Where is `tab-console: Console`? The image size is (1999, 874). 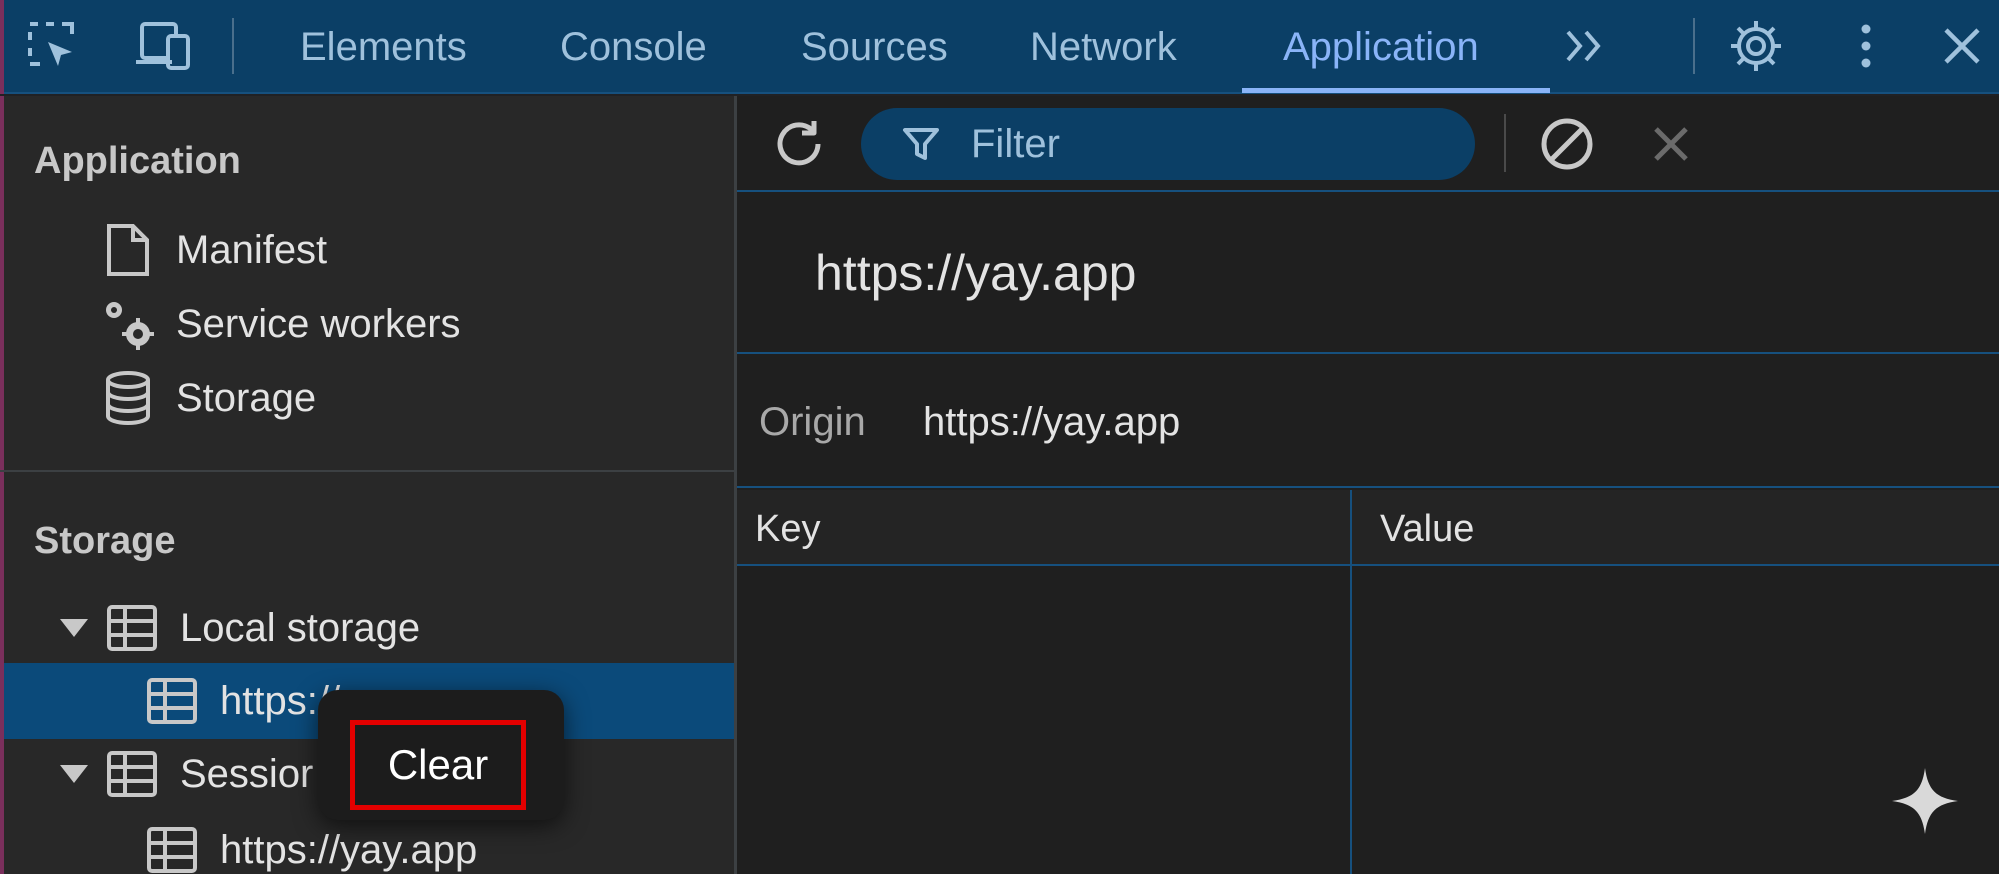
tab-console: Console is located at coordinates (633, 47).